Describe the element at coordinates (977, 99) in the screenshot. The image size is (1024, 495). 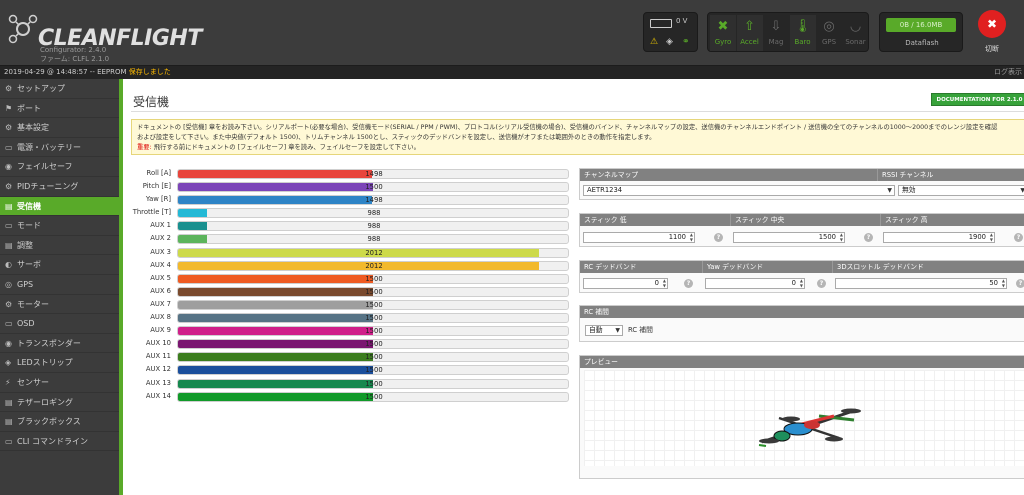
I see `documentation-button: DOCUMENTATION FOR 2.1.0` at that location.